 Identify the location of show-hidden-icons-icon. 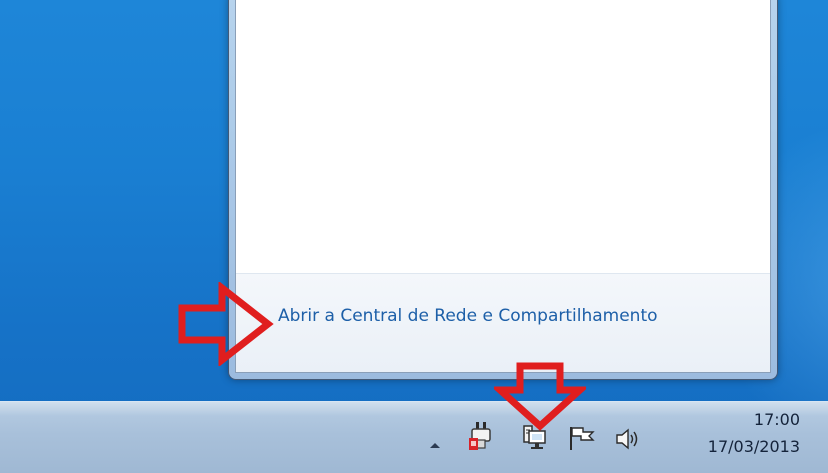
(435, 441).